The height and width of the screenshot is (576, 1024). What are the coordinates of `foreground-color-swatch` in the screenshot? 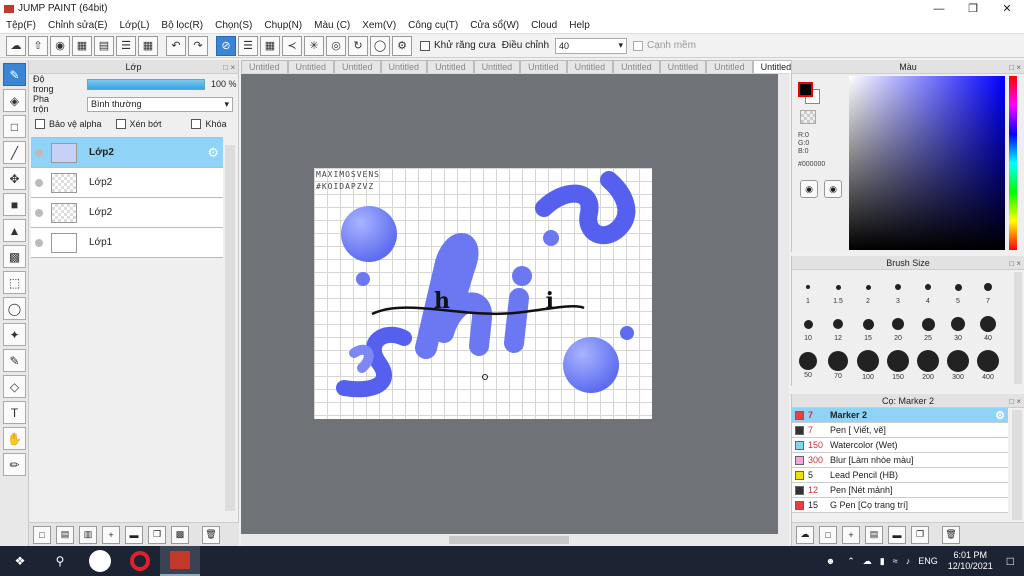 It's located at (805, 89).